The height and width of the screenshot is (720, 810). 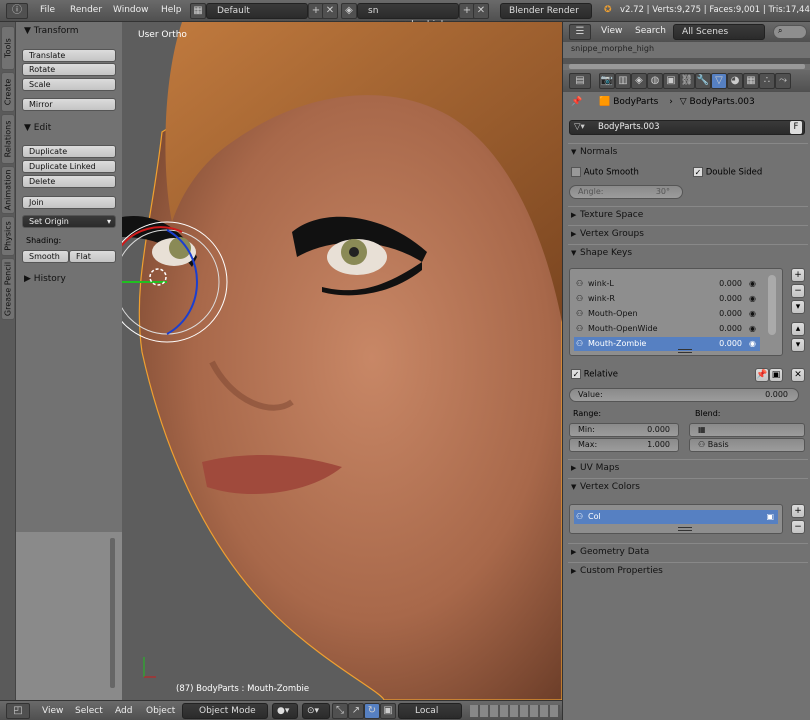 I want to click on join-button: Join, so click(x=69, y=202).